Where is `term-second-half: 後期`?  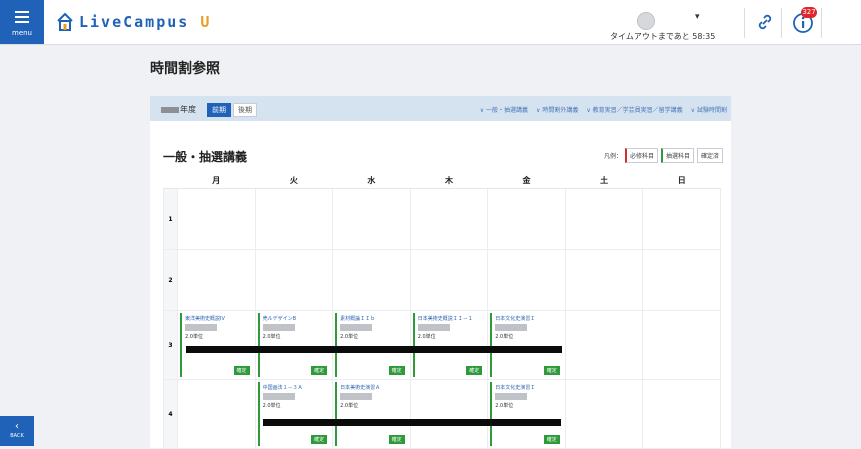
term-second-half: 後期 is located at coordinates (245, 110).